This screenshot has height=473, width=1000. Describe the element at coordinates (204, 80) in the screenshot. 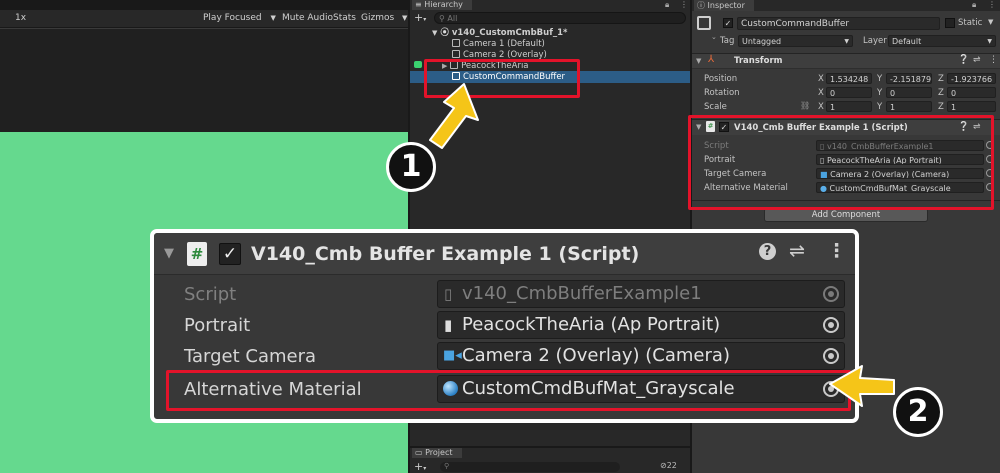

I see `game-view-dark-area` at that location.